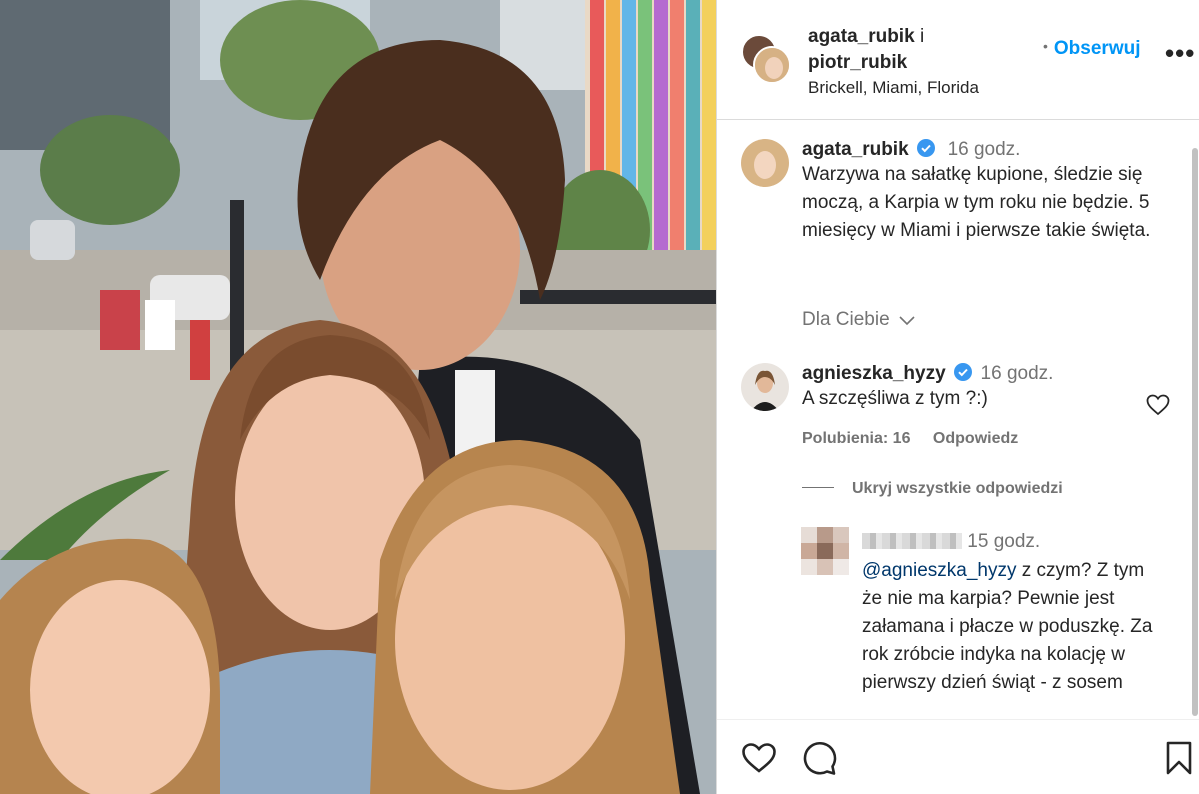 Image resolution: width=1199 pixels, height=794 pixels. Describe the element at coordinates (895, 398) in the screenshot. I see `comment-text: A szczęśliwa z tym ?:)` at that location.